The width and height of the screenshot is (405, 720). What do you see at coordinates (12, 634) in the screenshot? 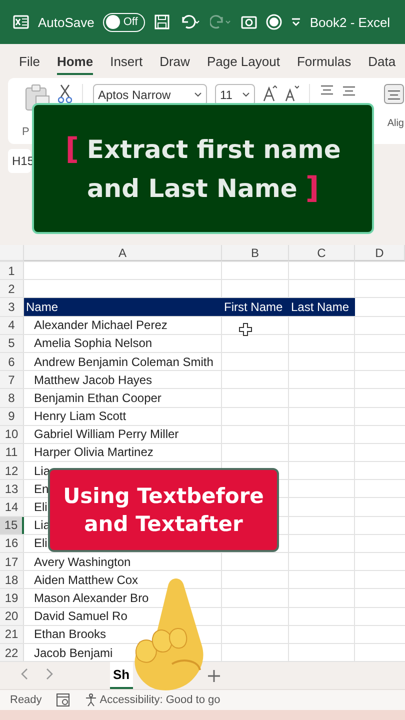
I see `row-header: 21` at bounding box center [12, 634].